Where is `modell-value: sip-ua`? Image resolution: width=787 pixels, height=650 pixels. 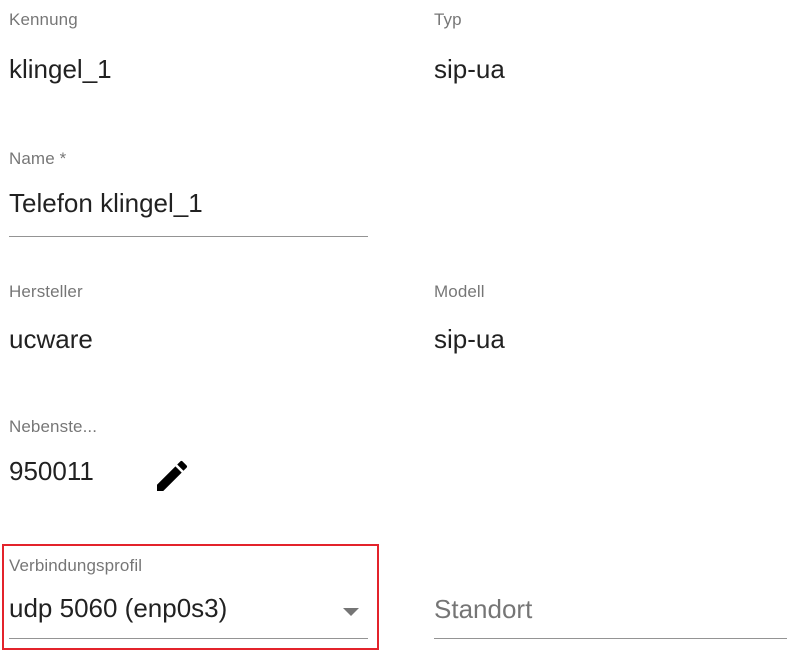
modell-value: sip-ua is located at coordinates (469, 339).